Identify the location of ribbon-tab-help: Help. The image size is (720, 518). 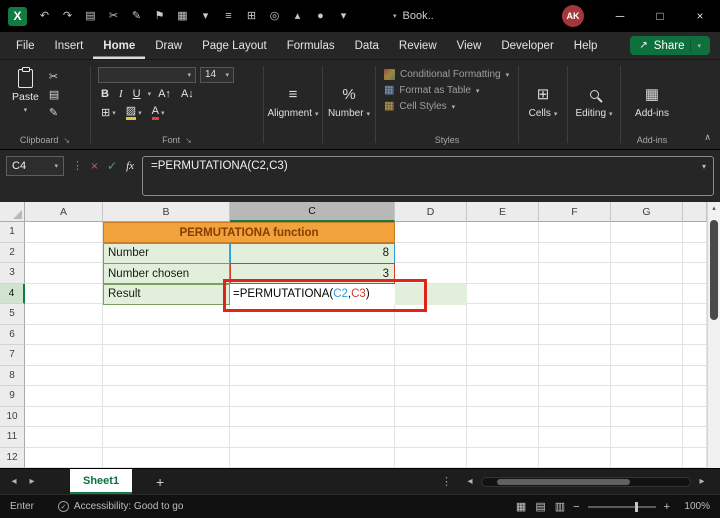
(586, 45).